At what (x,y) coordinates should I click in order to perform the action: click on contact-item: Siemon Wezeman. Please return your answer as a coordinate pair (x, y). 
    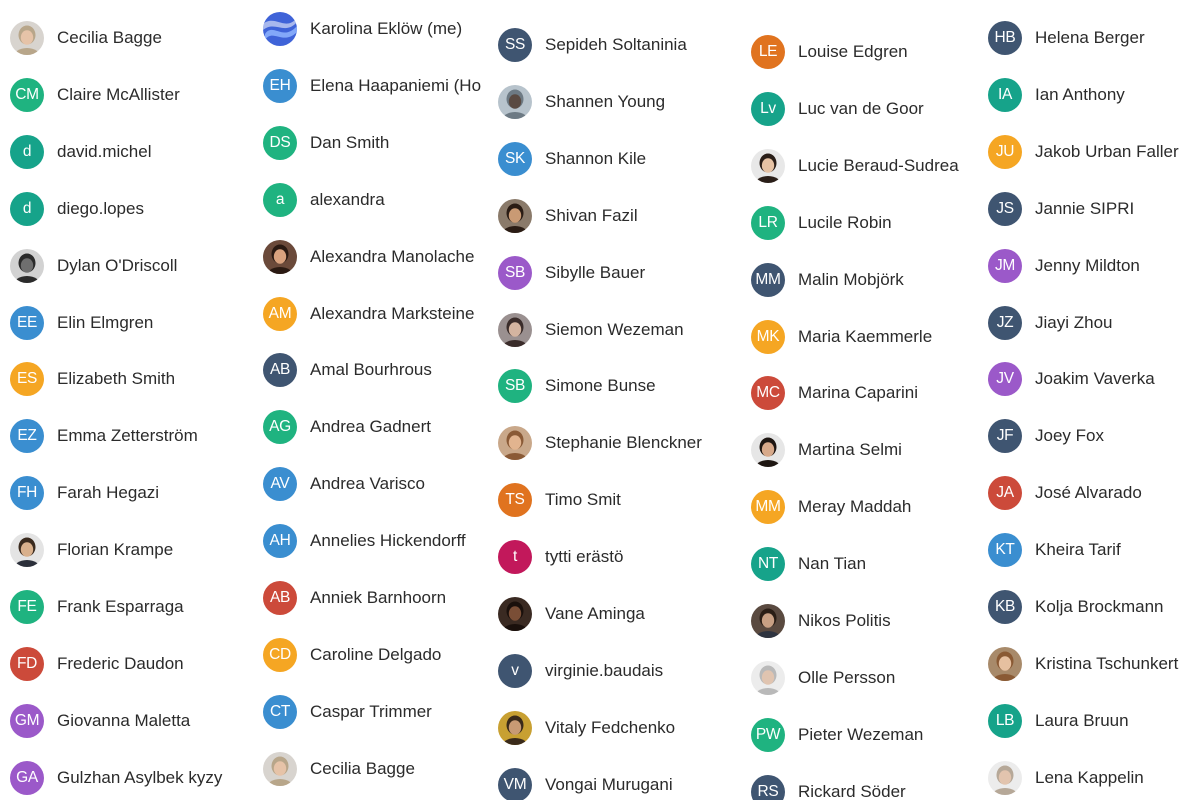
    Looking at the image, I should click on (591, 330).